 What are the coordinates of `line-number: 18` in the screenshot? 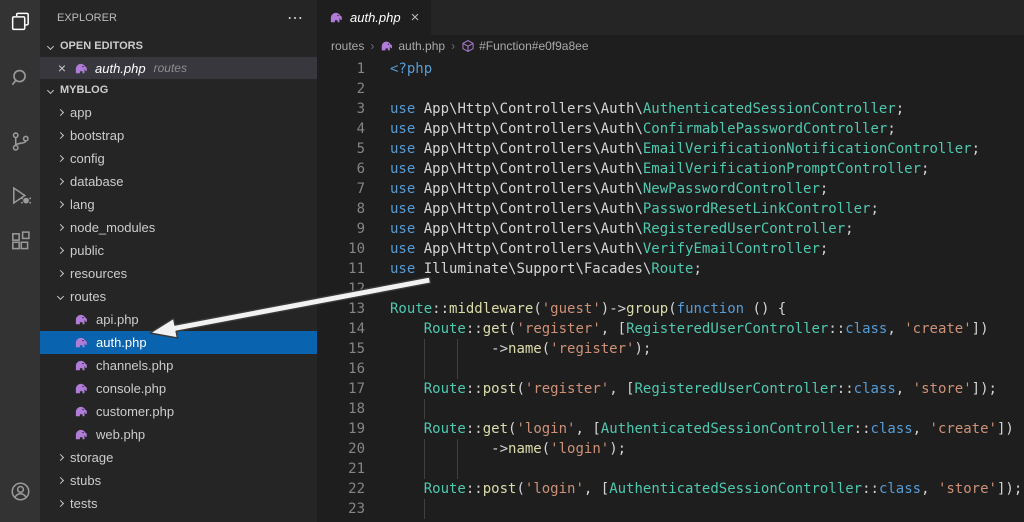 It's located at (356, 409).